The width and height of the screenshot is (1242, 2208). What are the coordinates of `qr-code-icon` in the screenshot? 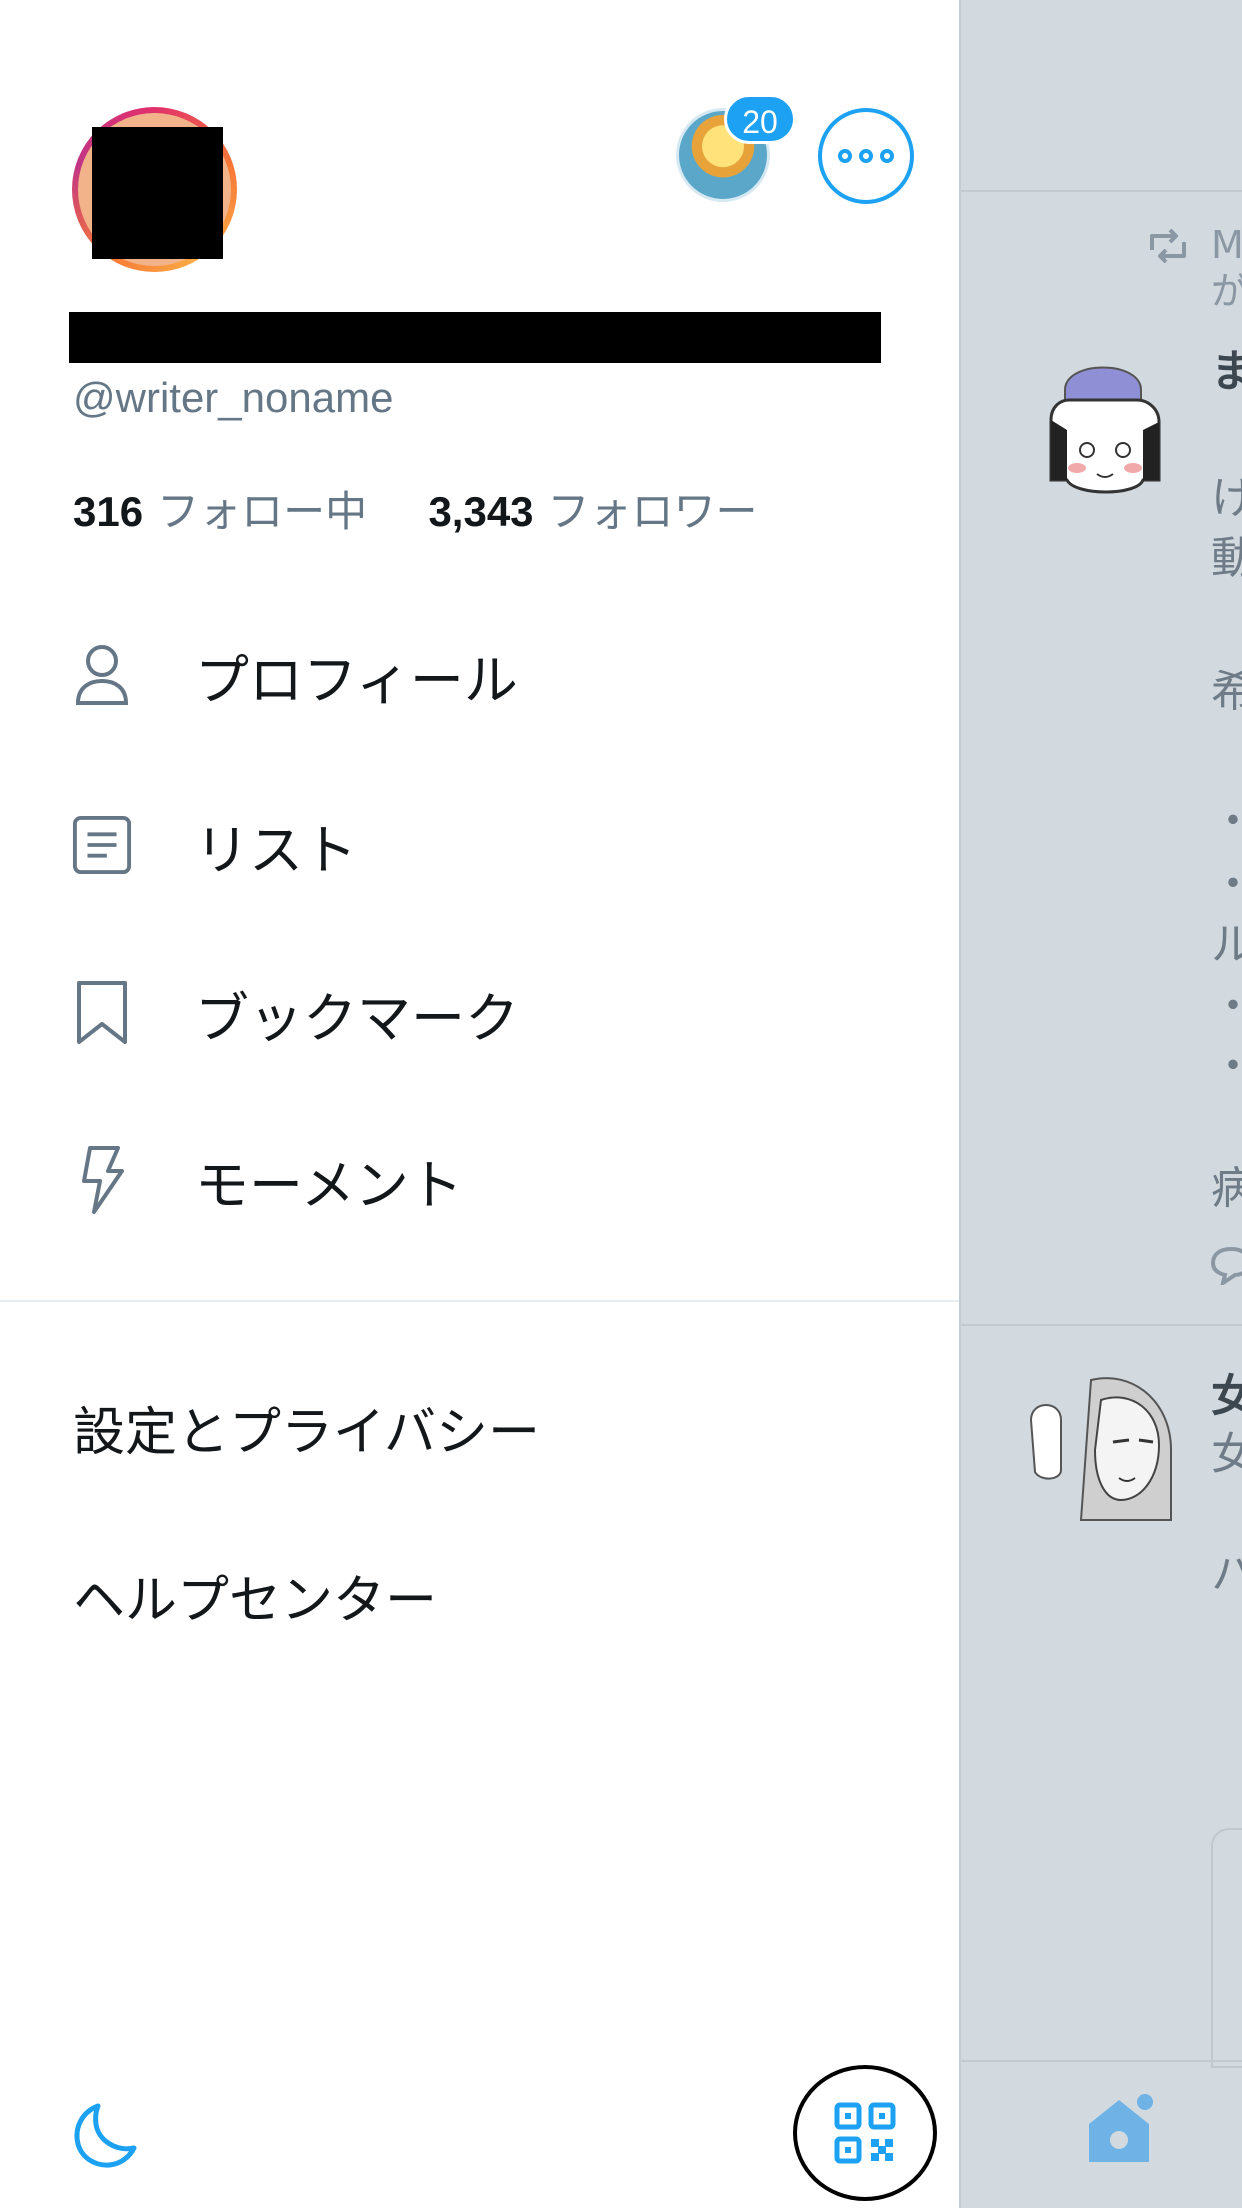 It's located at (865, 2133).